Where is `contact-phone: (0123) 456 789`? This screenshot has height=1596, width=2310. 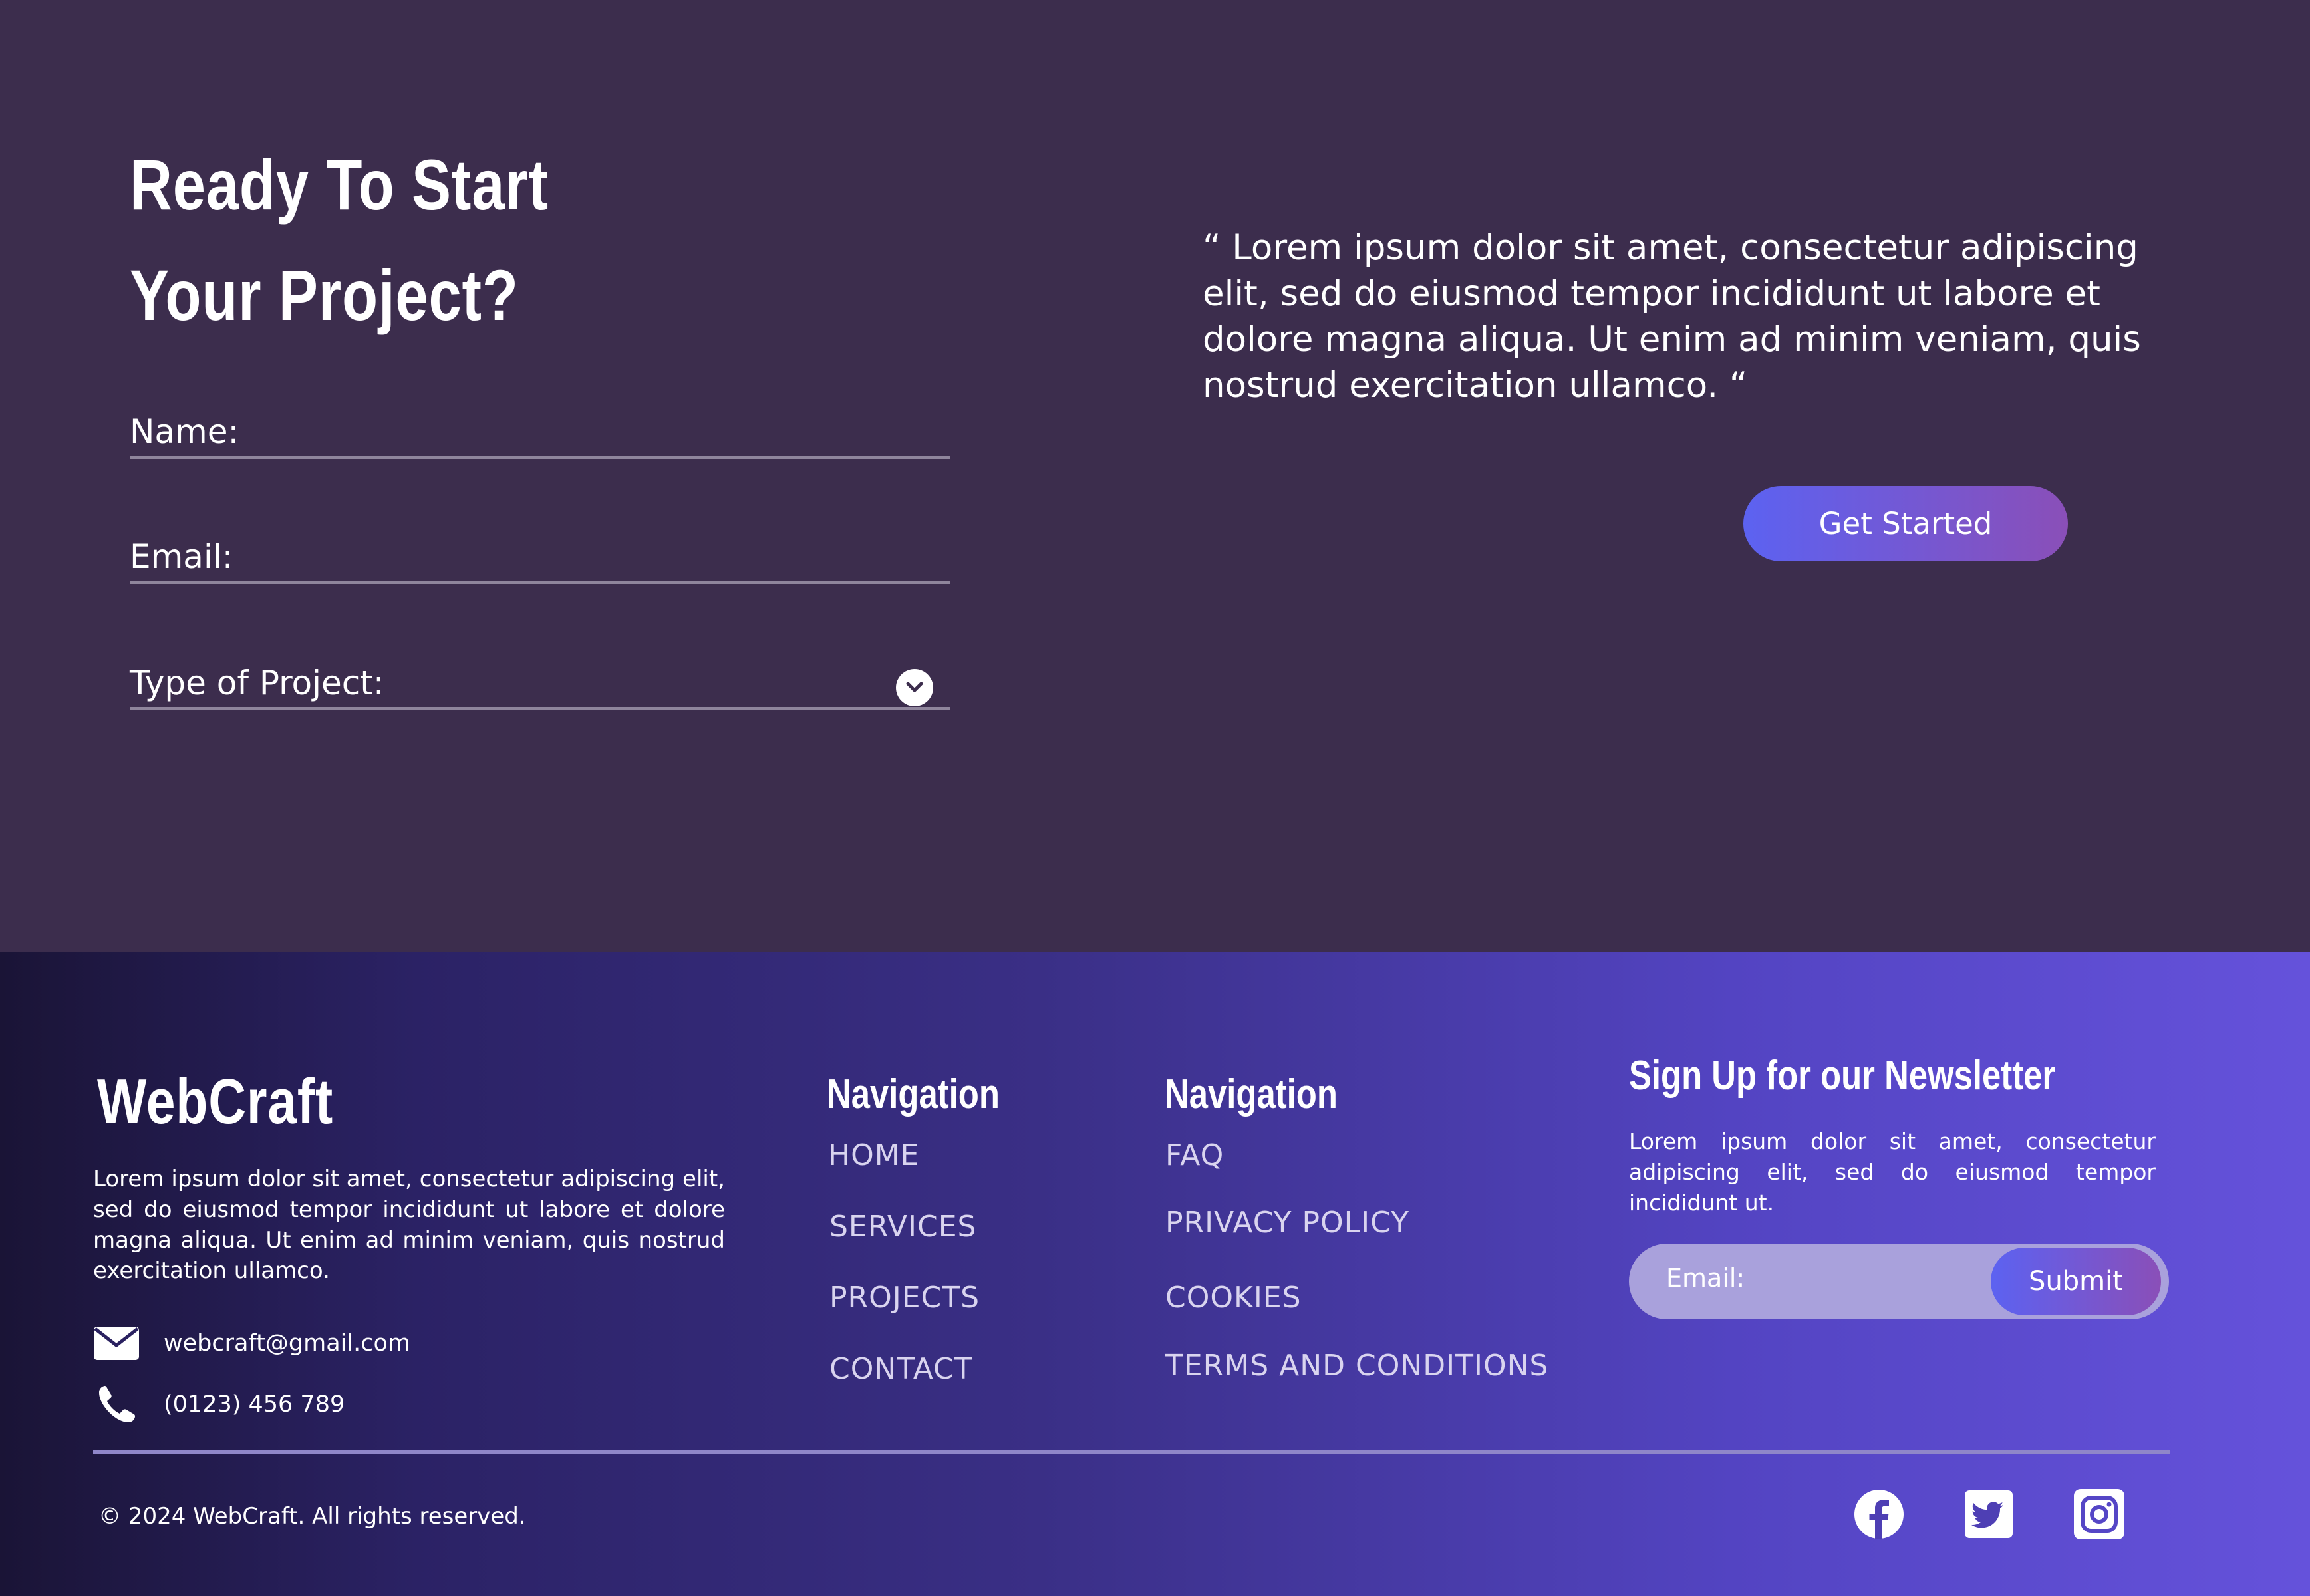 contact-phone: (0123) 456 789 is located at coordinates (219, 1404).